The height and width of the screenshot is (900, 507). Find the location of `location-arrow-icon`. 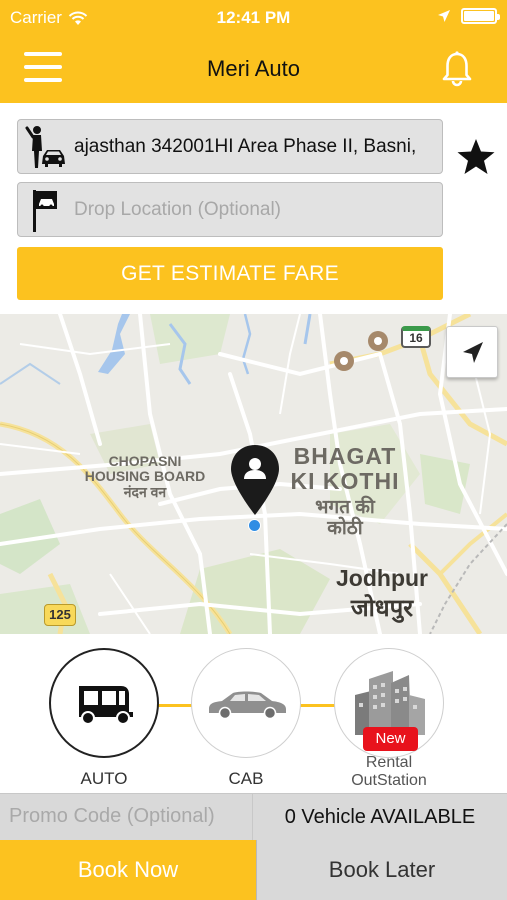

location-arrow-icon is located at coordinates (444, 16).